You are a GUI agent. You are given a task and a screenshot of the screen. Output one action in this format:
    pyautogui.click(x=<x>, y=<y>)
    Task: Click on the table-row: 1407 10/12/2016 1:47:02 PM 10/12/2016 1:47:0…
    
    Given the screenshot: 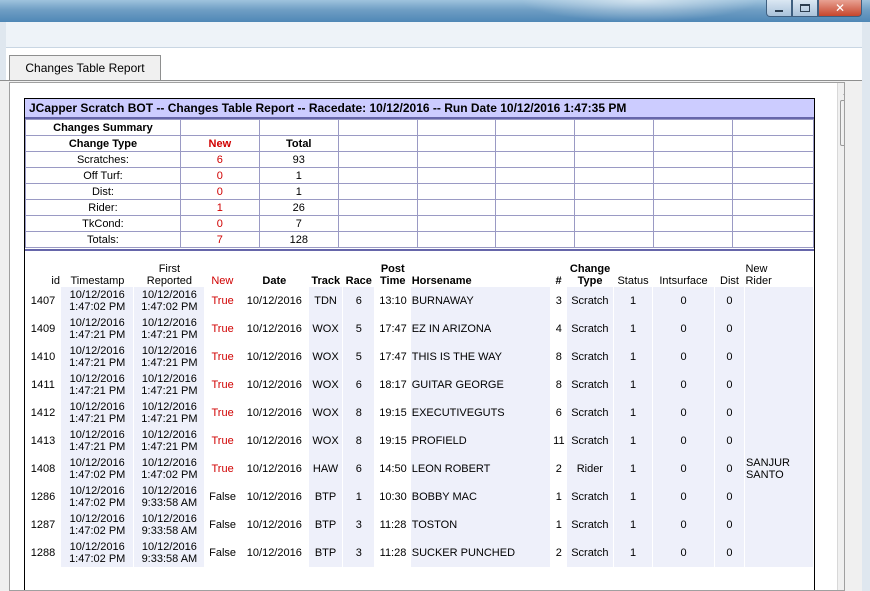 What is the action you would take?
    pyautogui.click(x=419, y=301)
    